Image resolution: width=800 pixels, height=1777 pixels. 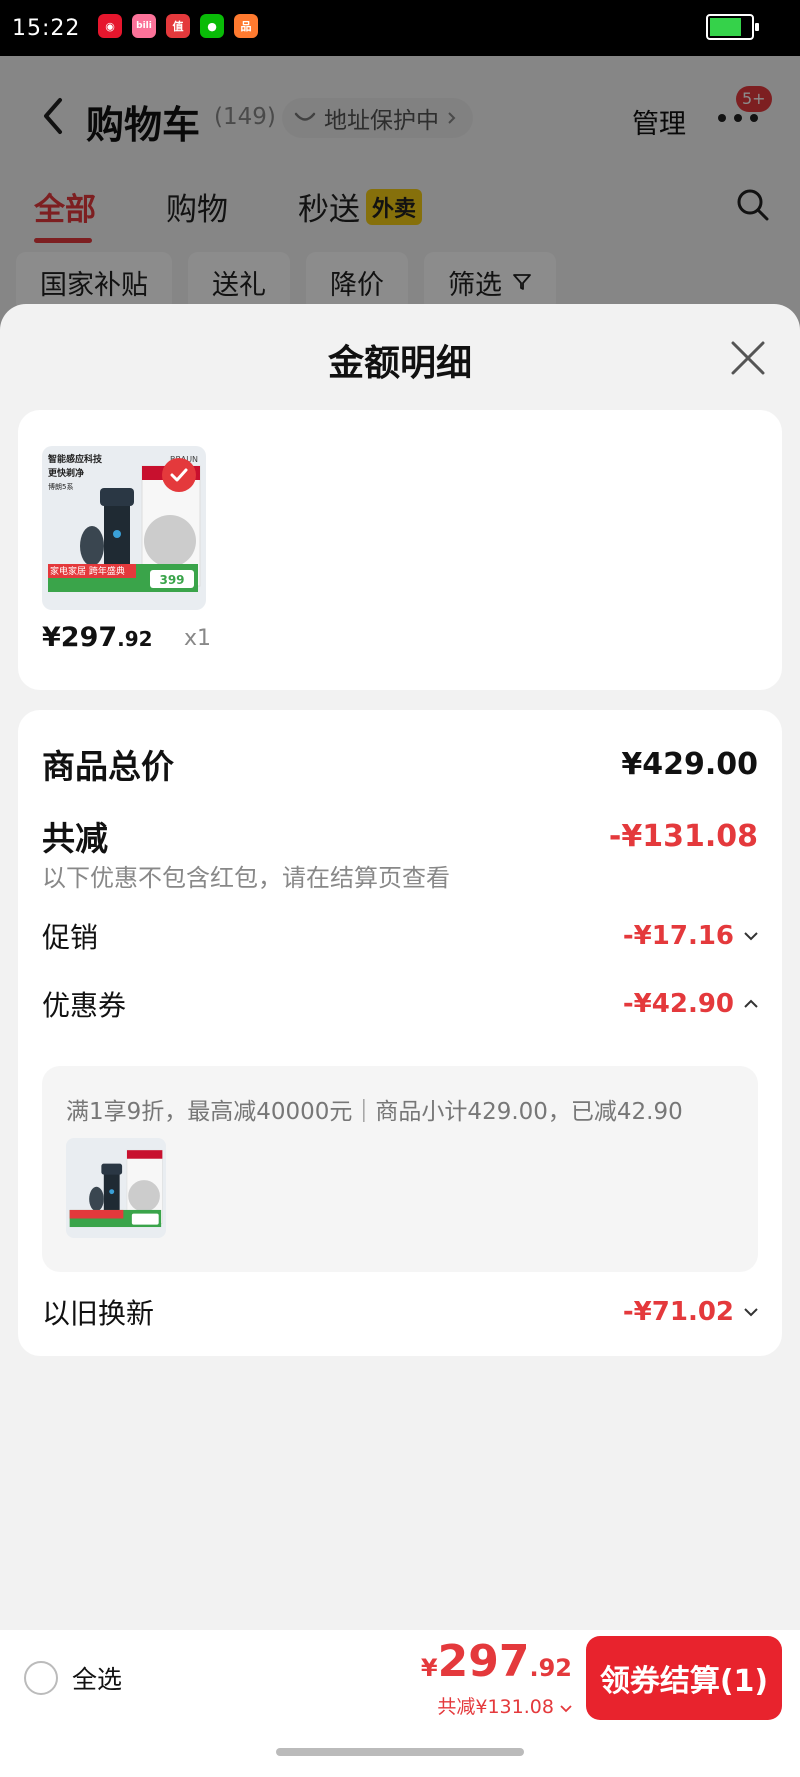 What do you see at coordinates (246, 878) in the screenshot?
I see `discount-note: 以下优惠不包含红包，请在结算页查看` at bounding box center [246, 878].